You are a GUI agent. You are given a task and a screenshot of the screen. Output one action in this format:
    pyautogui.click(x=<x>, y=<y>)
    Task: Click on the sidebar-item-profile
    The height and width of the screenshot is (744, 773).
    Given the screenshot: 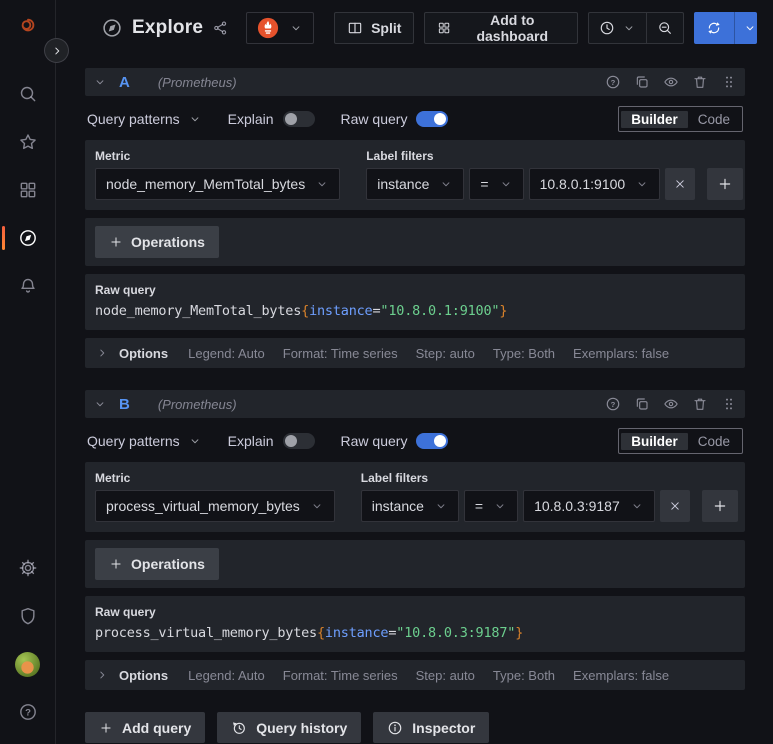 What is the action you would take?
    pyautogui.click(x=28, y=664)
    